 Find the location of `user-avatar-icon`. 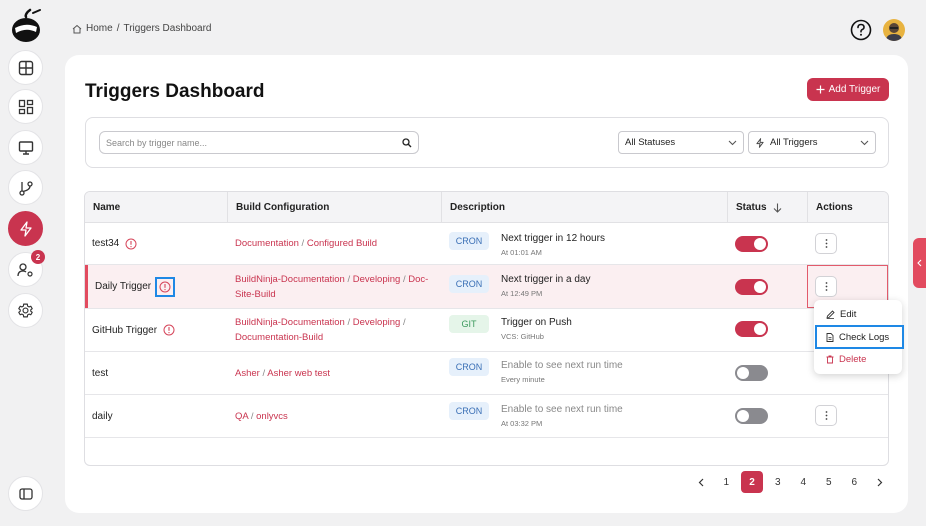

user-avatar-icon is located at coordinates (894, 32).